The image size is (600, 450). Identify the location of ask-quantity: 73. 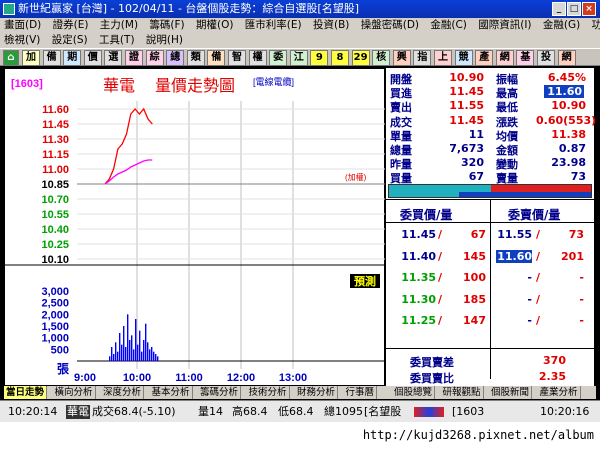
(564, 234).